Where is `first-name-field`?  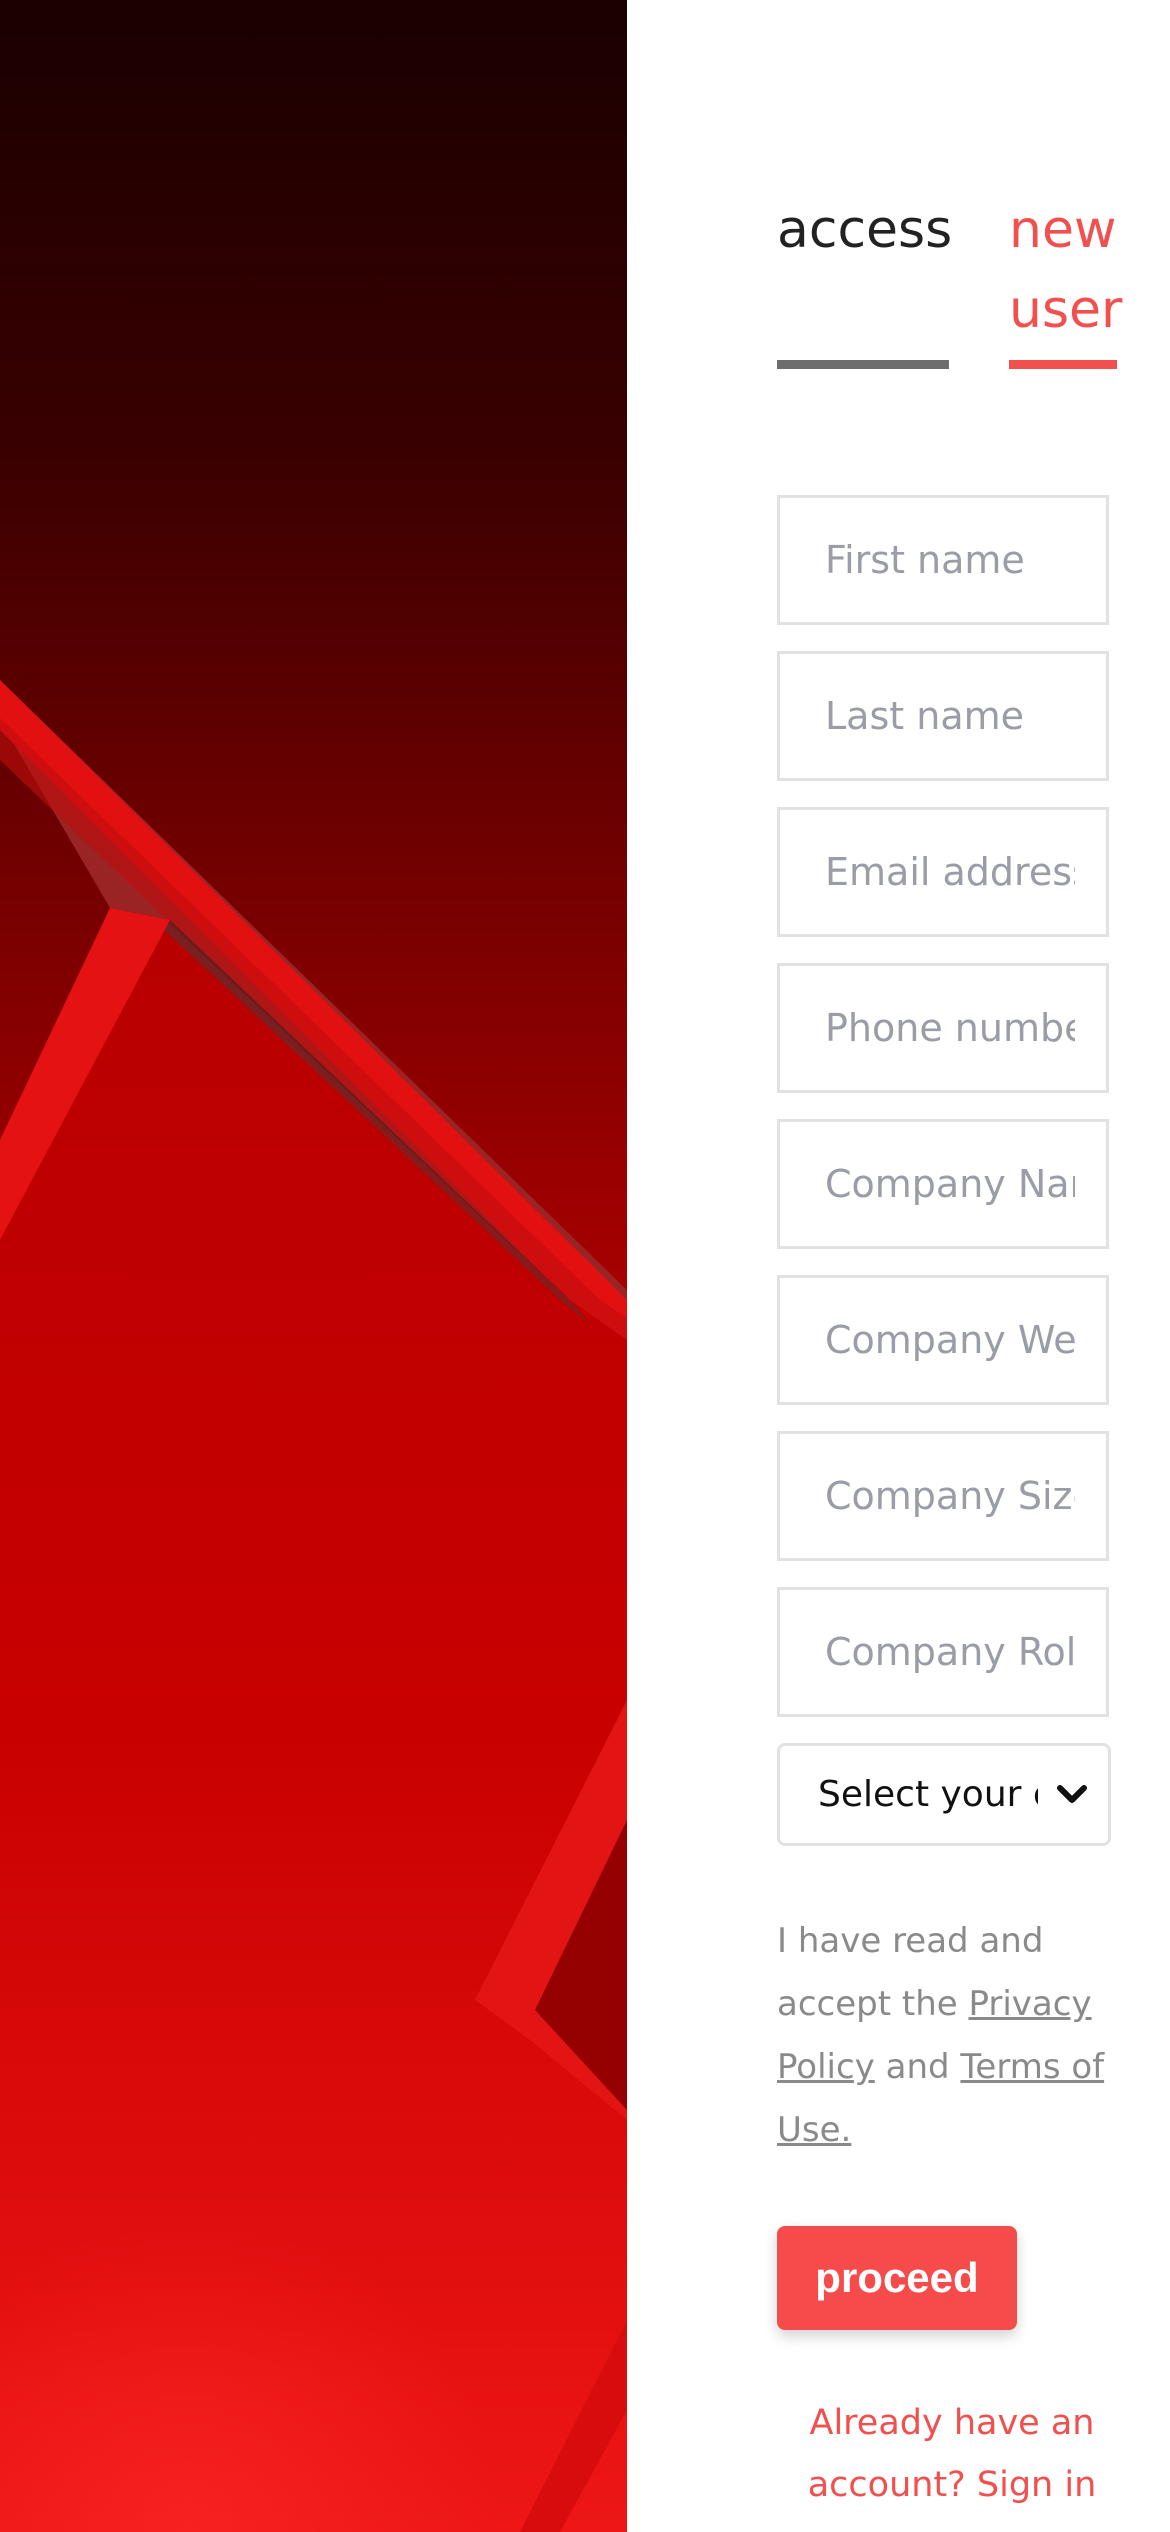 first-name-field is located at coordinates (943, 560).